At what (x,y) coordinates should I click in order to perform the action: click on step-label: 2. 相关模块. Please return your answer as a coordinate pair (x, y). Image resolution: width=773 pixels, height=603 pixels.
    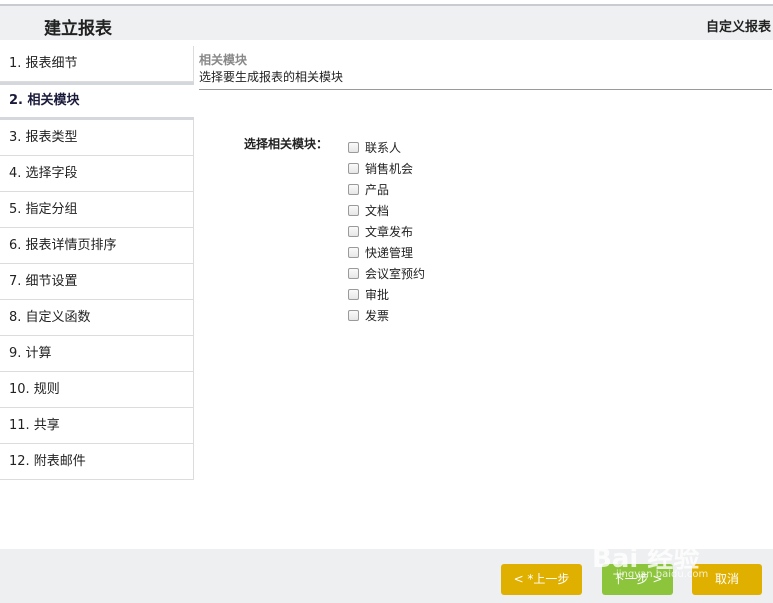
    Looking at the image, I should click on (44, 100).